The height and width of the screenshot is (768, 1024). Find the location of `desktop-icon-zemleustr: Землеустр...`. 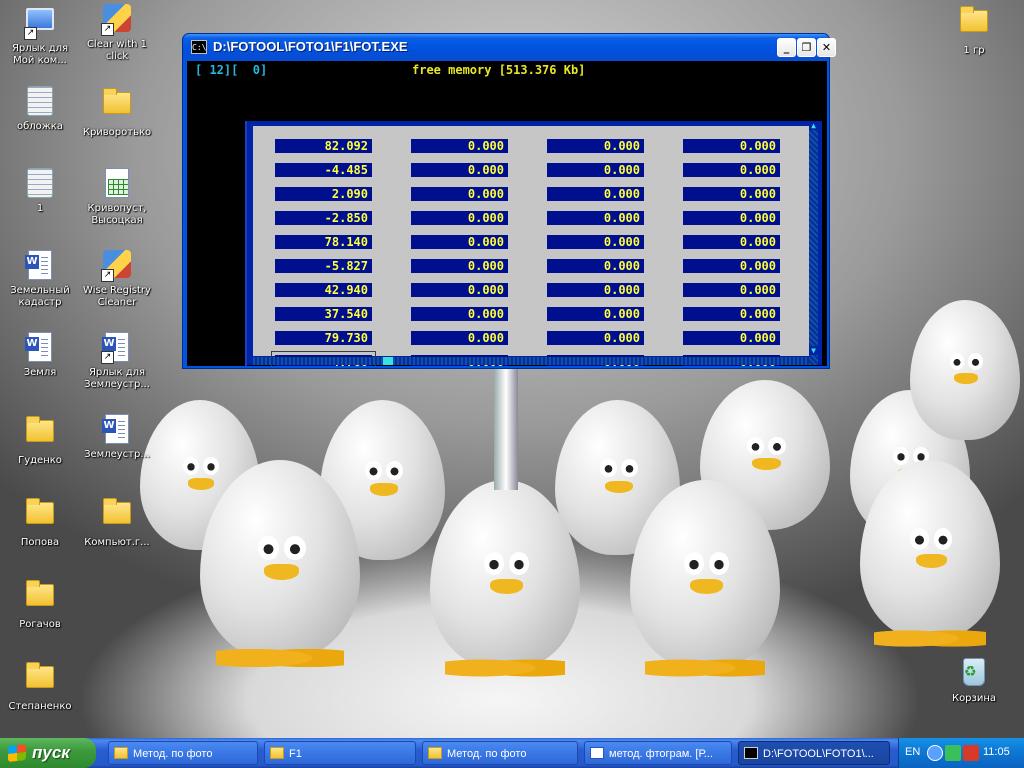

desktop-icon-zemleustr: Землеустр... is located at coordinates (117, 437).